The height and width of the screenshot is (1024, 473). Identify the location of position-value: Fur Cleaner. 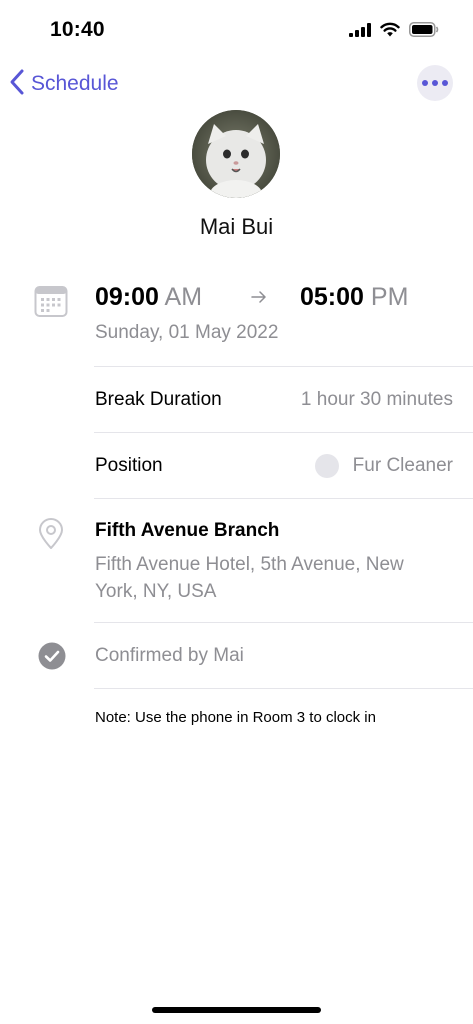
(402, 465).